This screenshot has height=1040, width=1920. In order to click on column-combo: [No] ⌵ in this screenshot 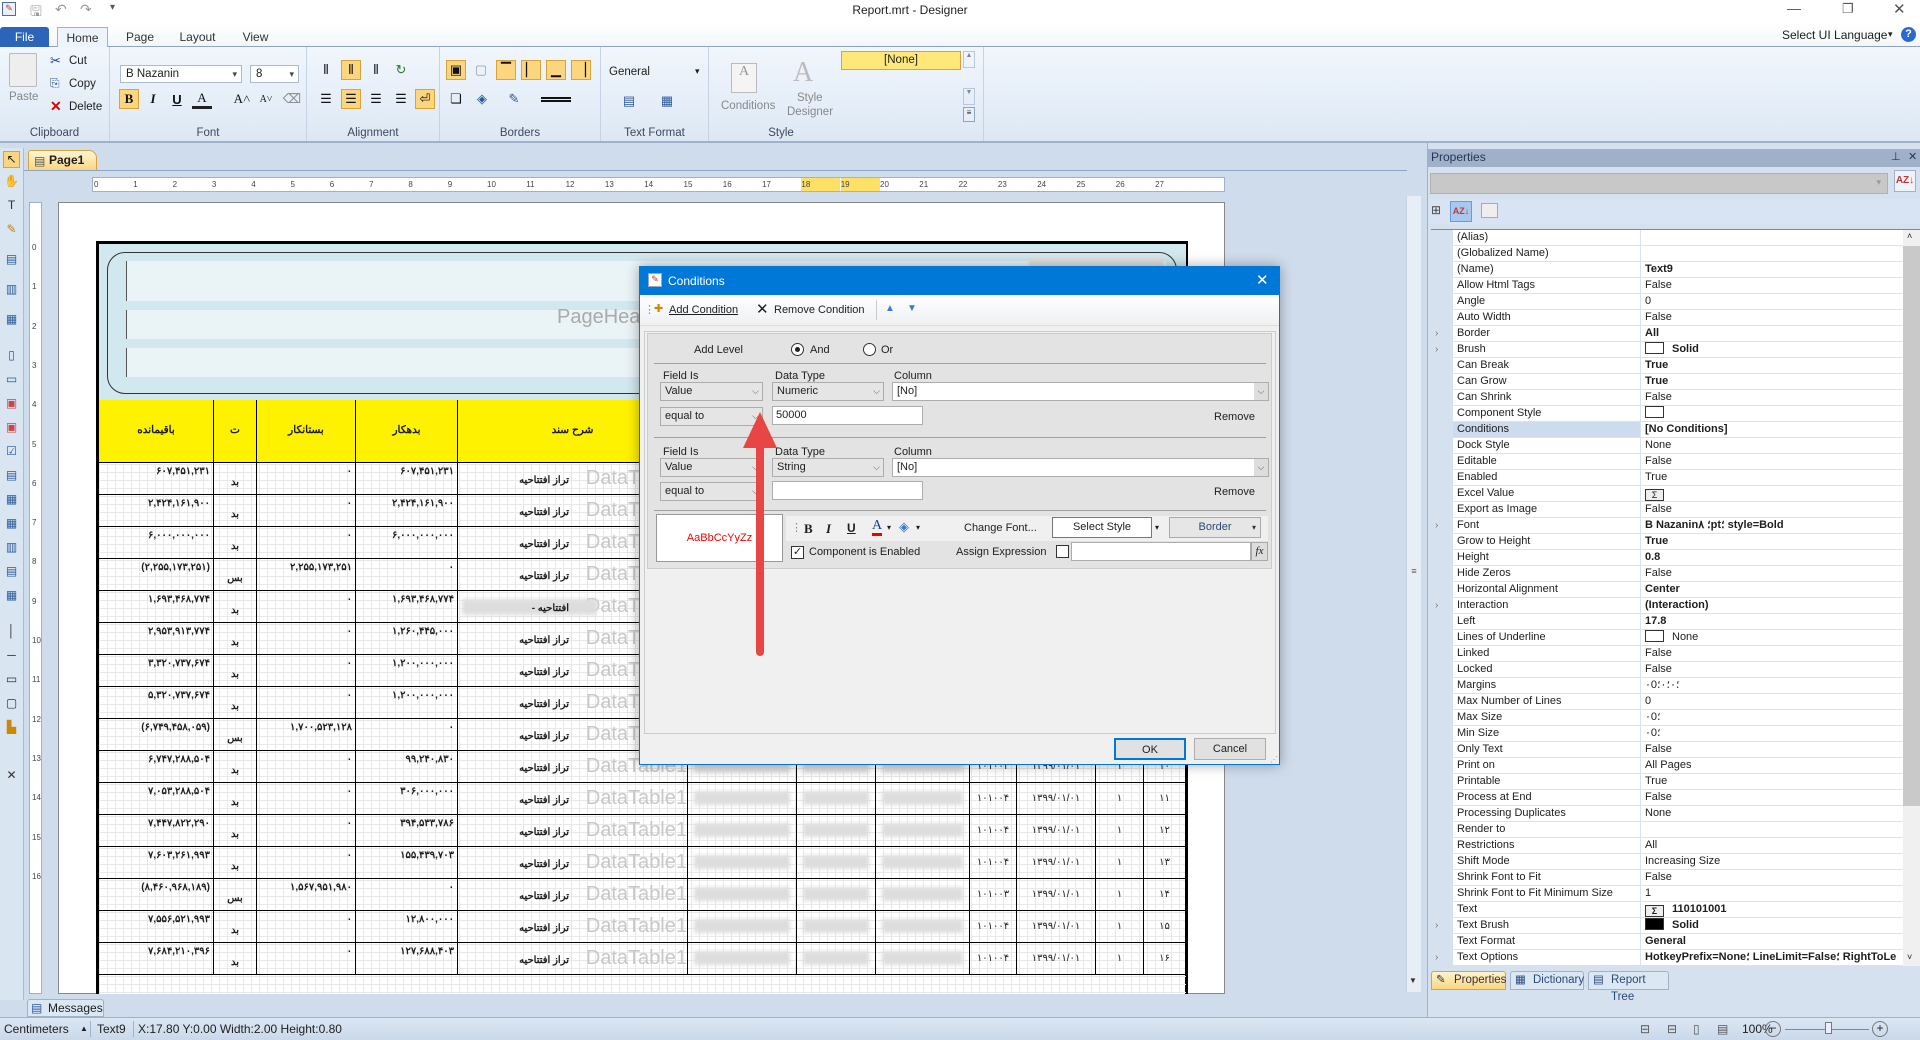, I will do `click(1080, 467)`.